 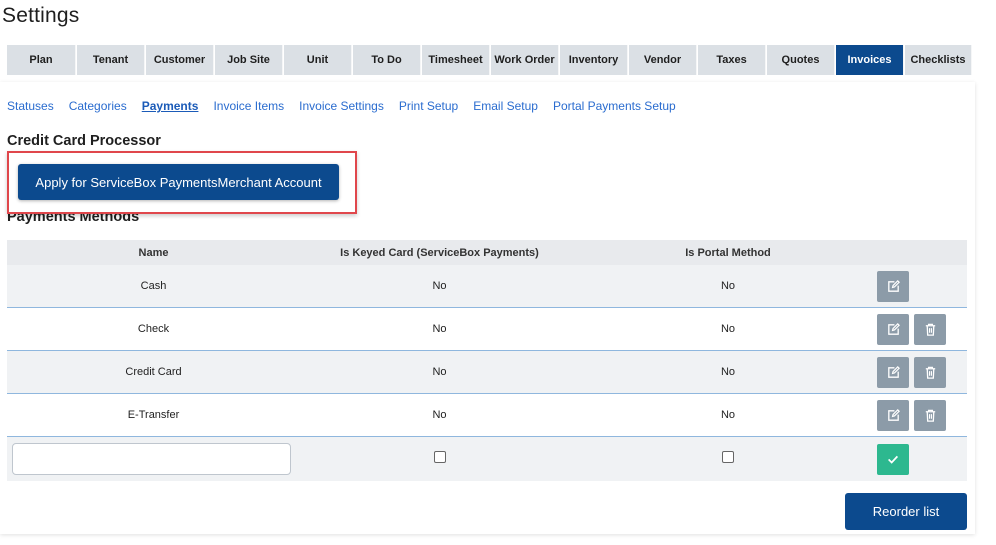 I want to click on save-new-method-button, so click(x=893, y=459).